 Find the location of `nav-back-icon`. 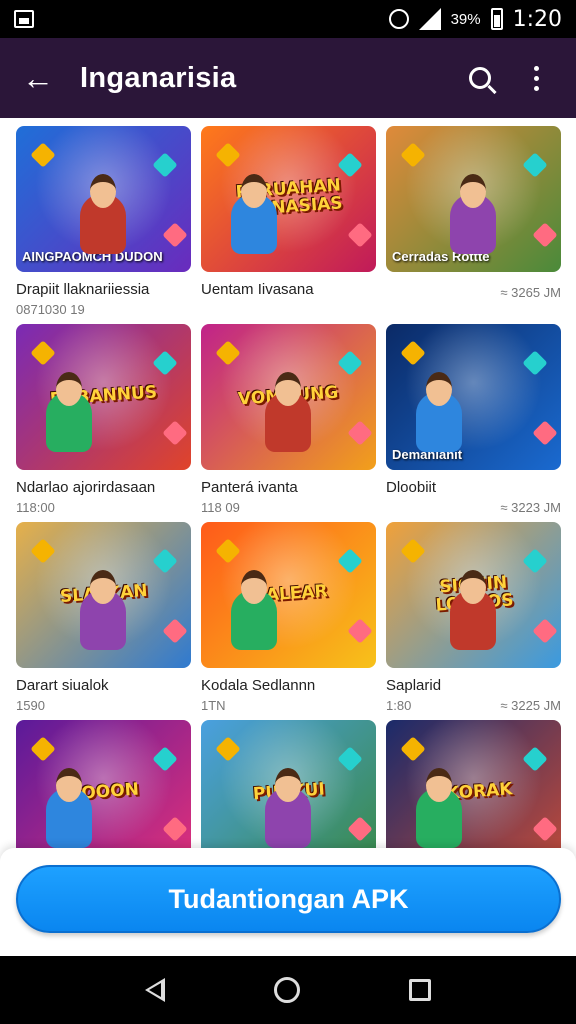

nav-back-icon is located at coordinates (154, 990).